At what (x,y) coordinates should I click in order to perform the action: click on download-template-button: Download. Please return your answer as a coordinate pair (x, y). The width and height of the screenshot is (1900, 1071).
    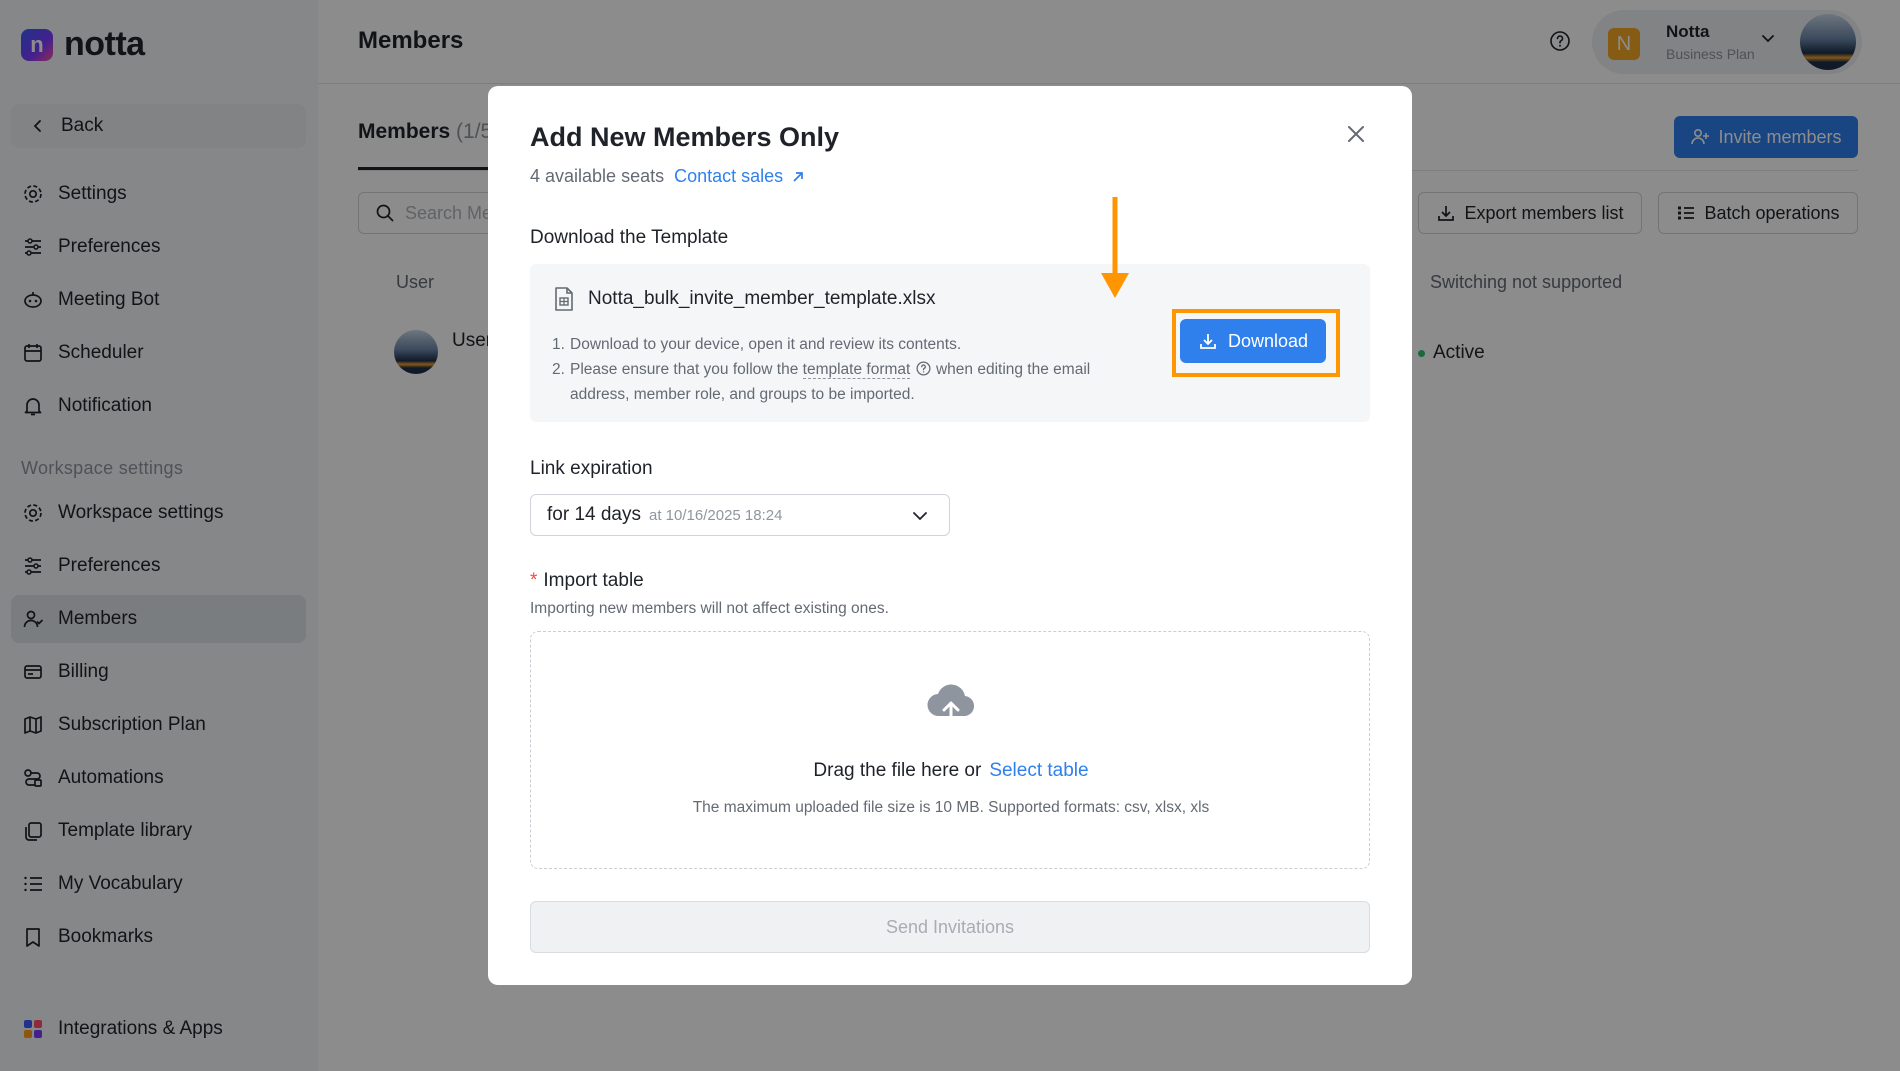
    Looking at the image, I should click on (1253, 341).